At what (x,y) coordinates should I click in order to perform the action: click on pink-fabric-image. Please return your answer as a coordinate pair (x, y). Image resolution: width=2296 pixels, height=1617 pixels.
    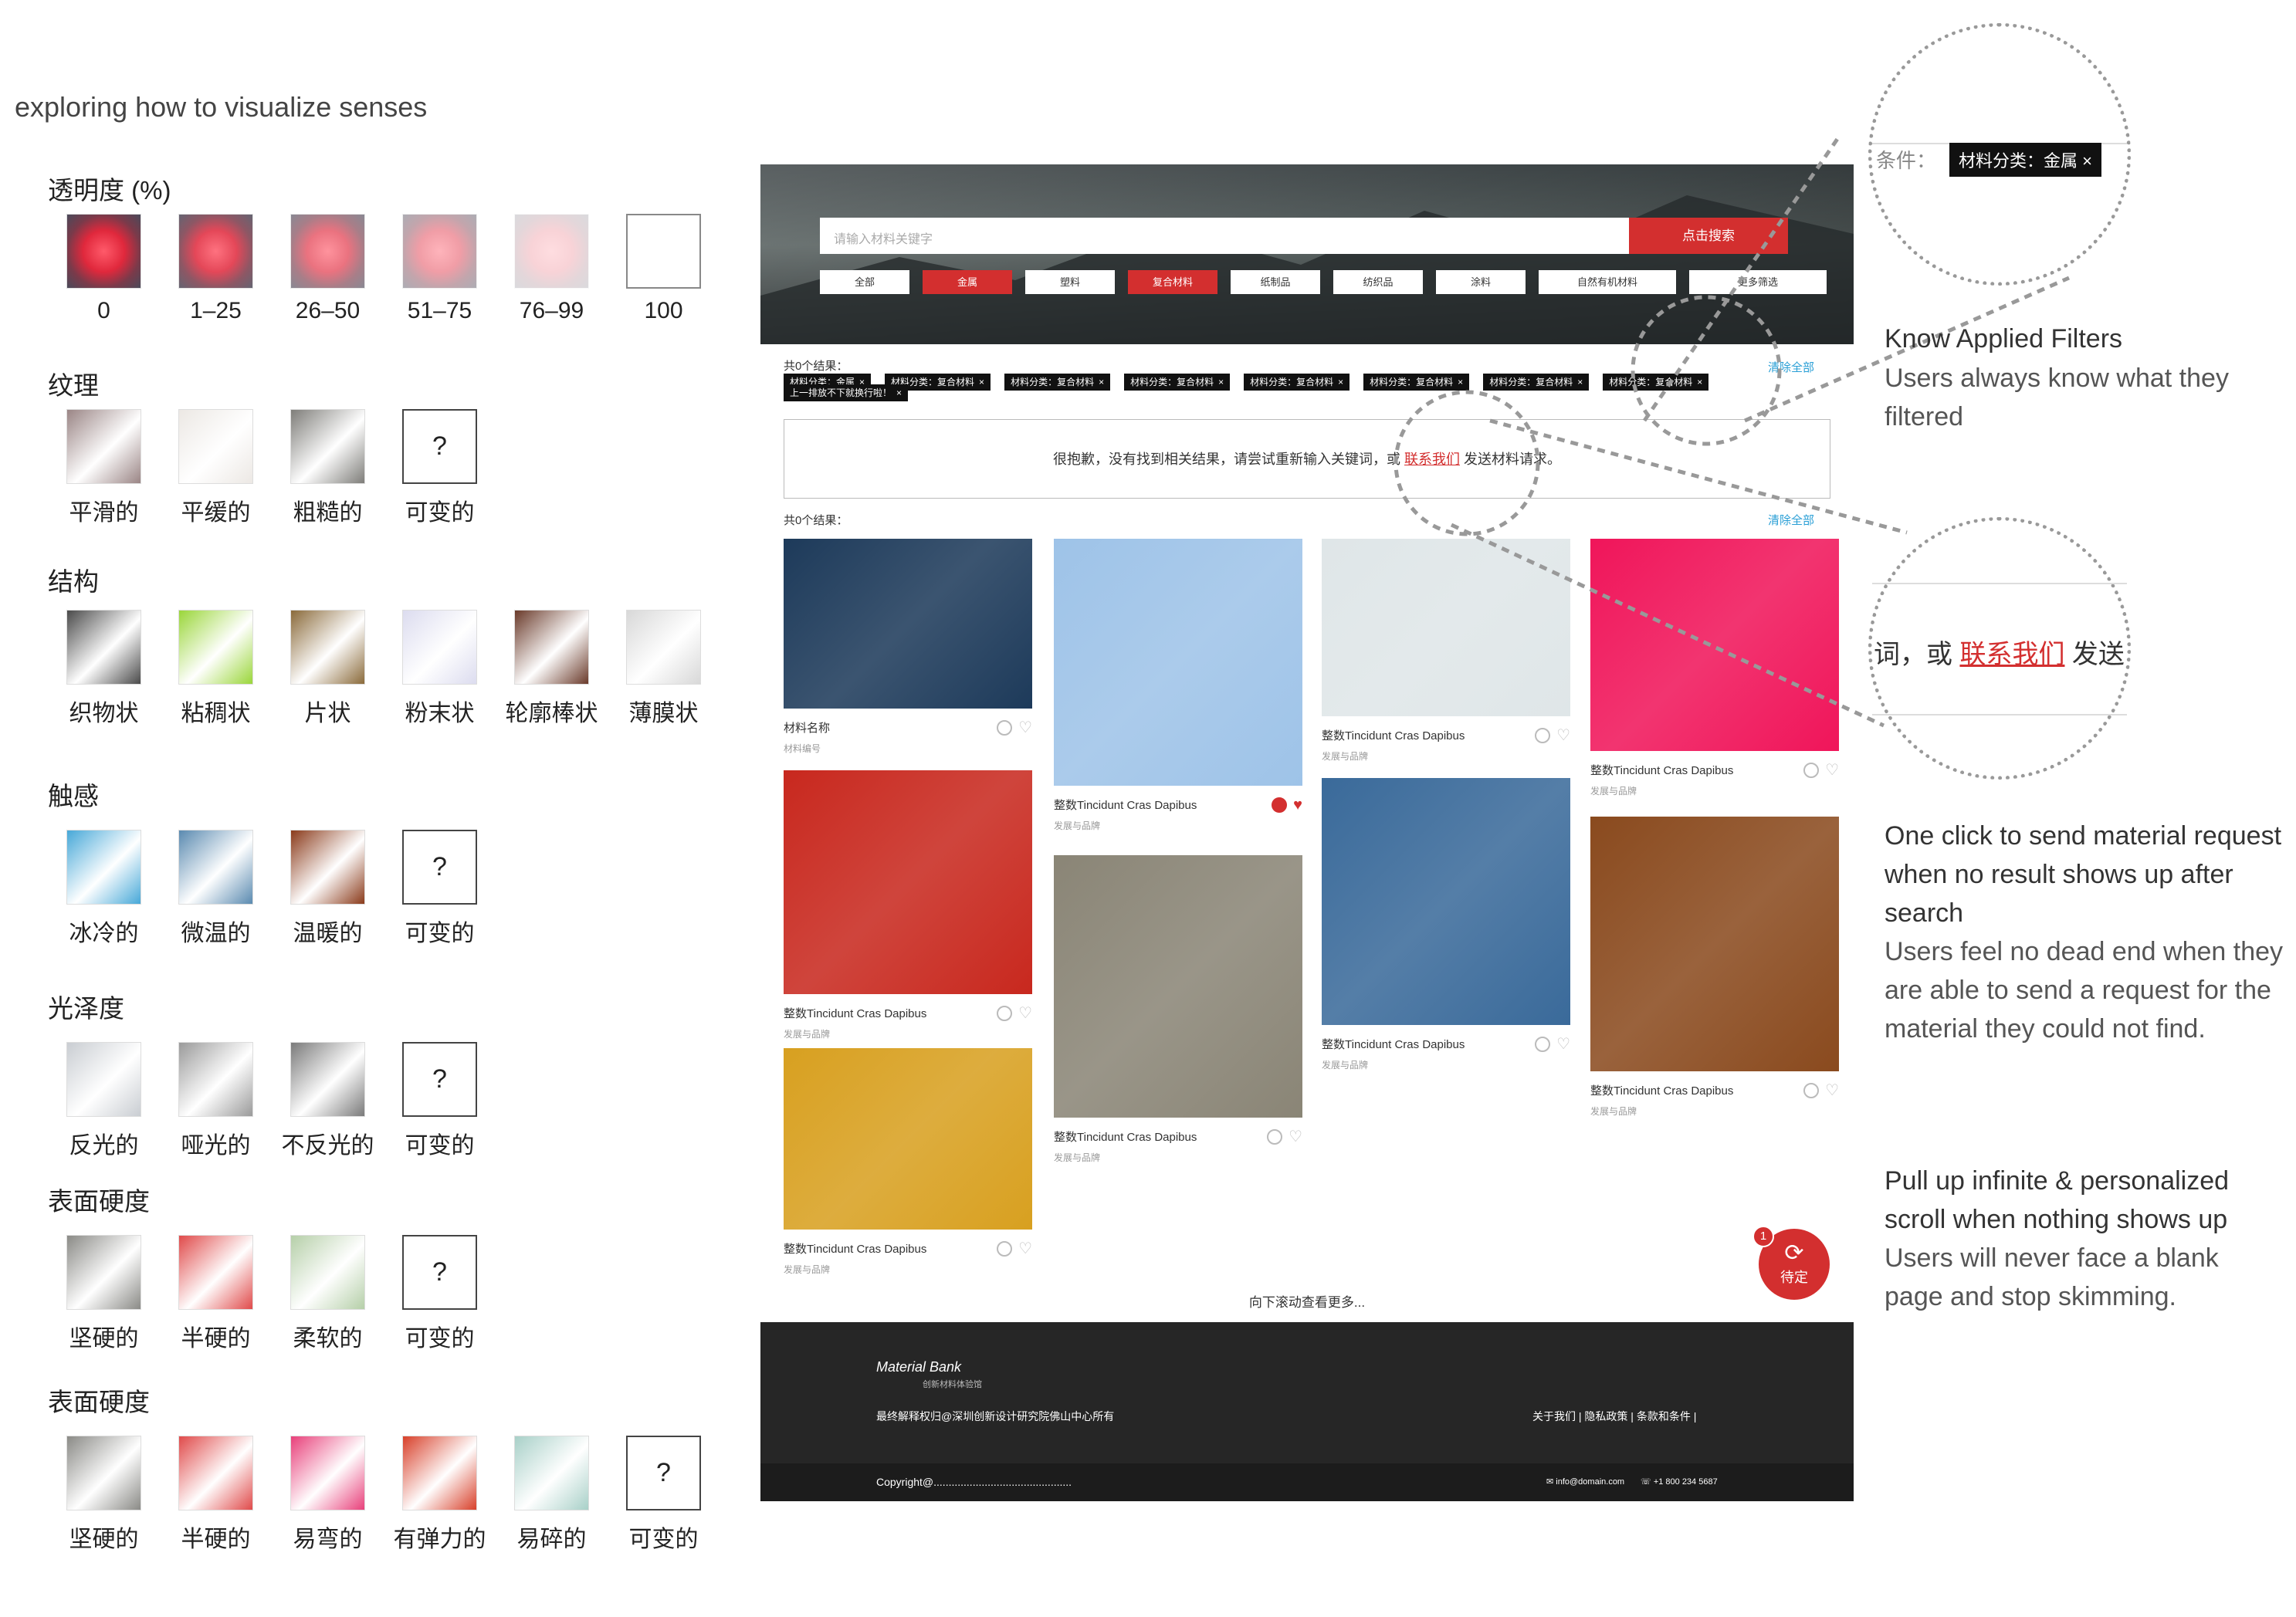
    Looking at the image, I should click on (1714, 645).